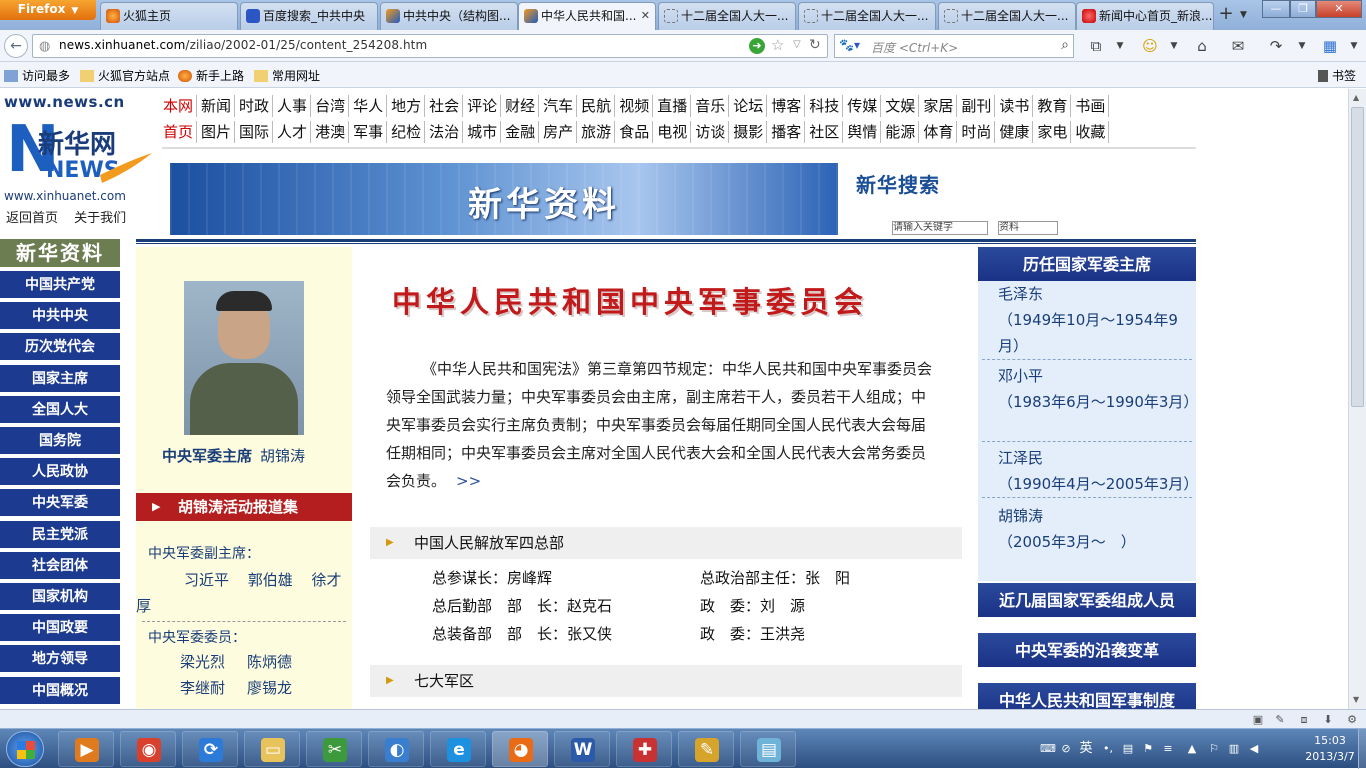 The image size is (1366, 769). Describe the element at coordinates (125, 75) in the screenshot. I see `bookmark-firefox-site: 火狐官方站点` at that location.